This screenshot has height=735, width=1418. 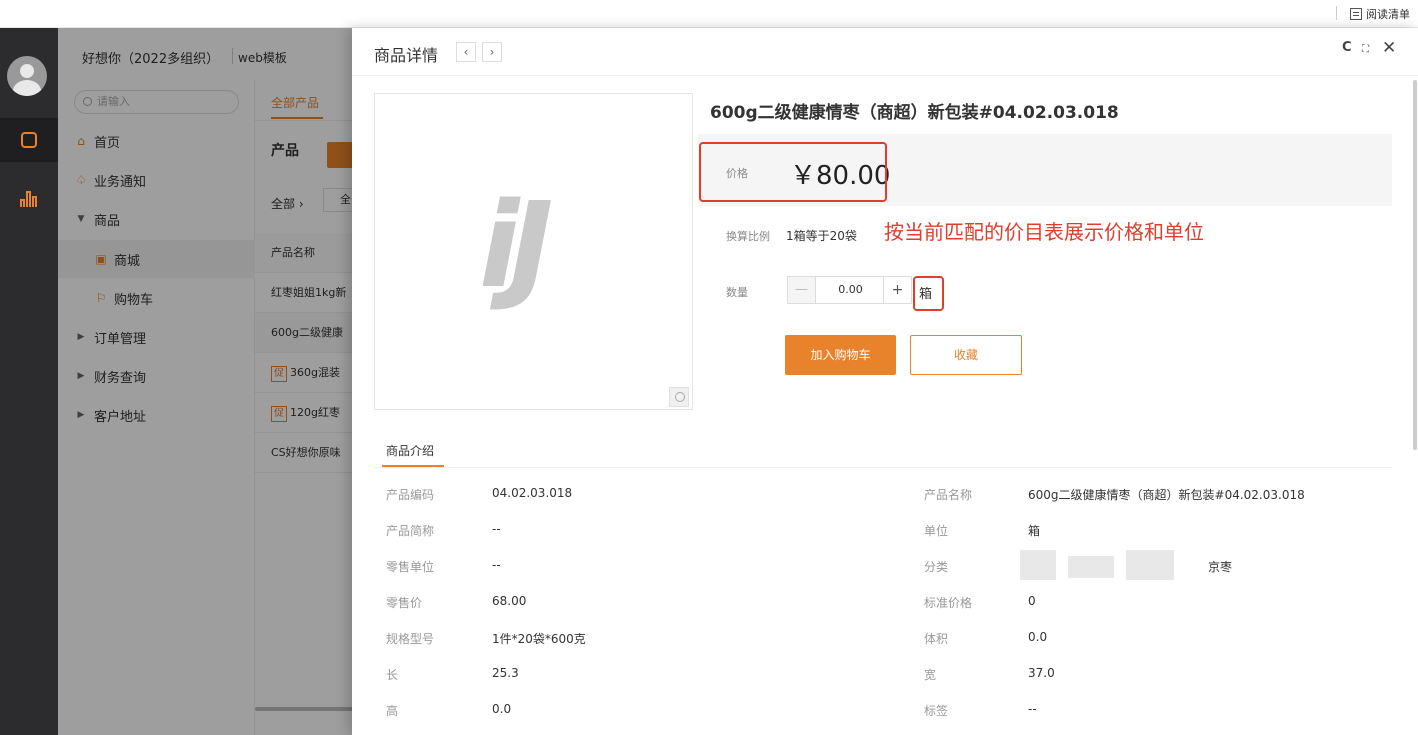 What do you see at coordinates (29, 381) in the screenshot?
I see `left-rail` at bounding box center [29, 381].